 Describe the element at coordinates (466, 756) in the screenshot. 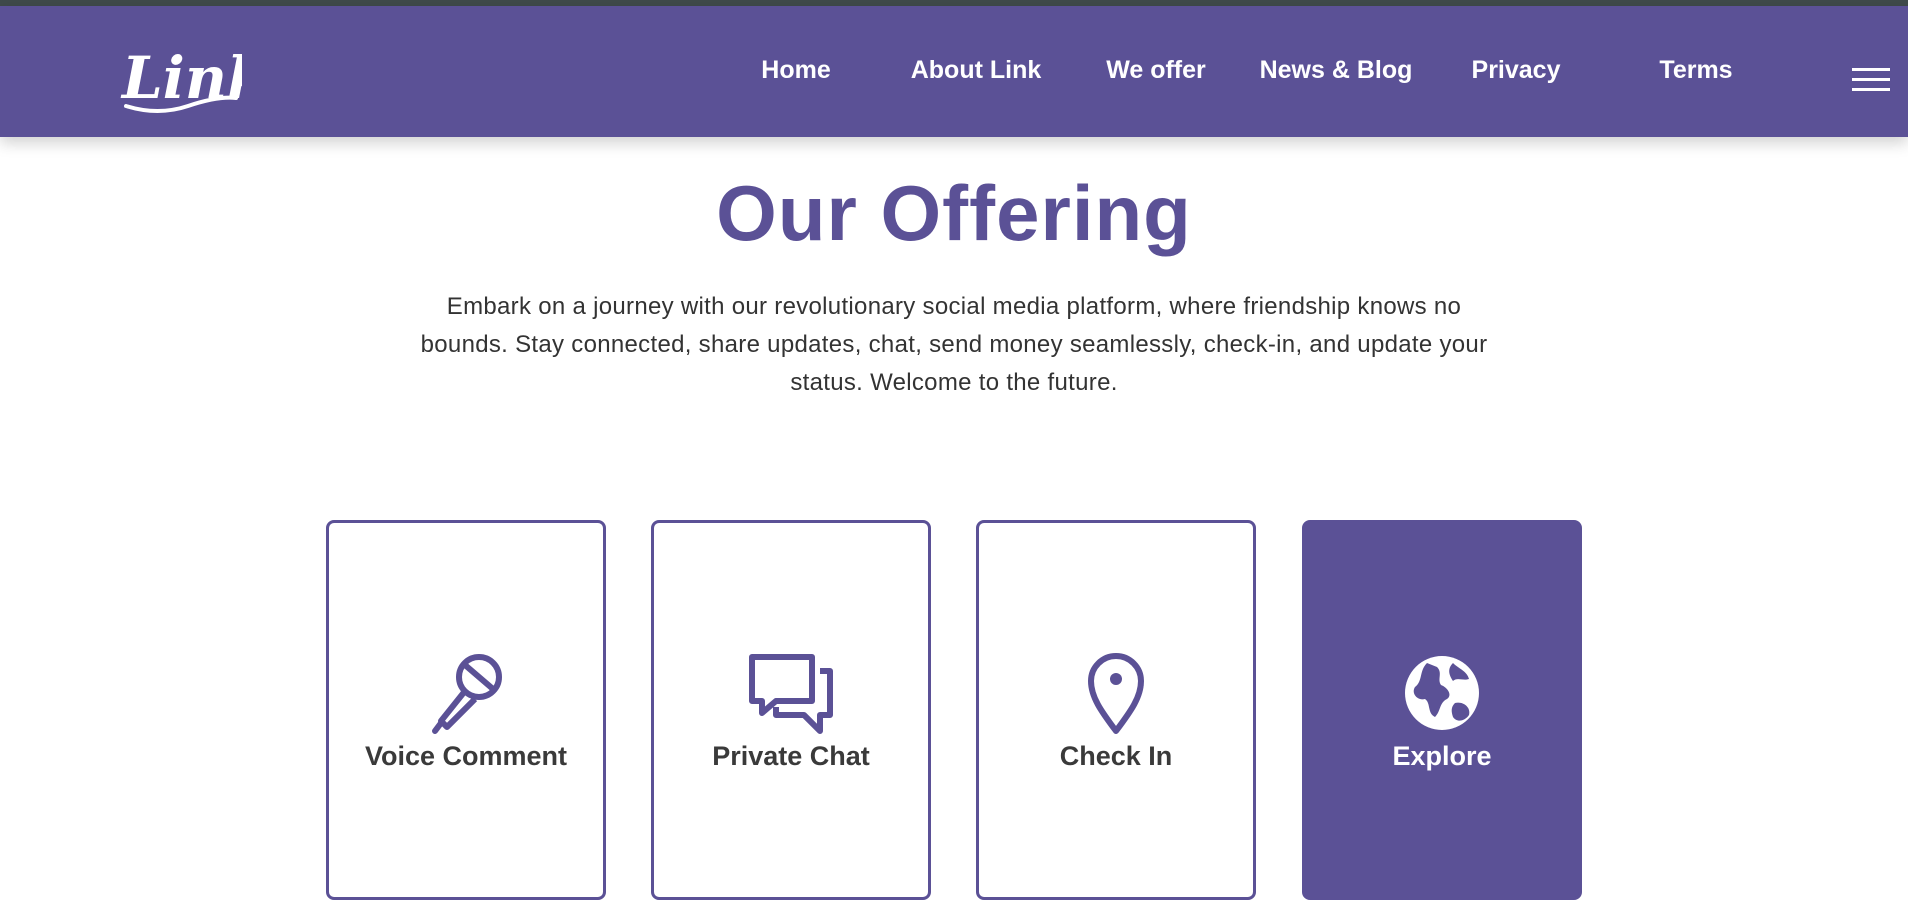

I see `offering-label: Voice Comment` at that location.